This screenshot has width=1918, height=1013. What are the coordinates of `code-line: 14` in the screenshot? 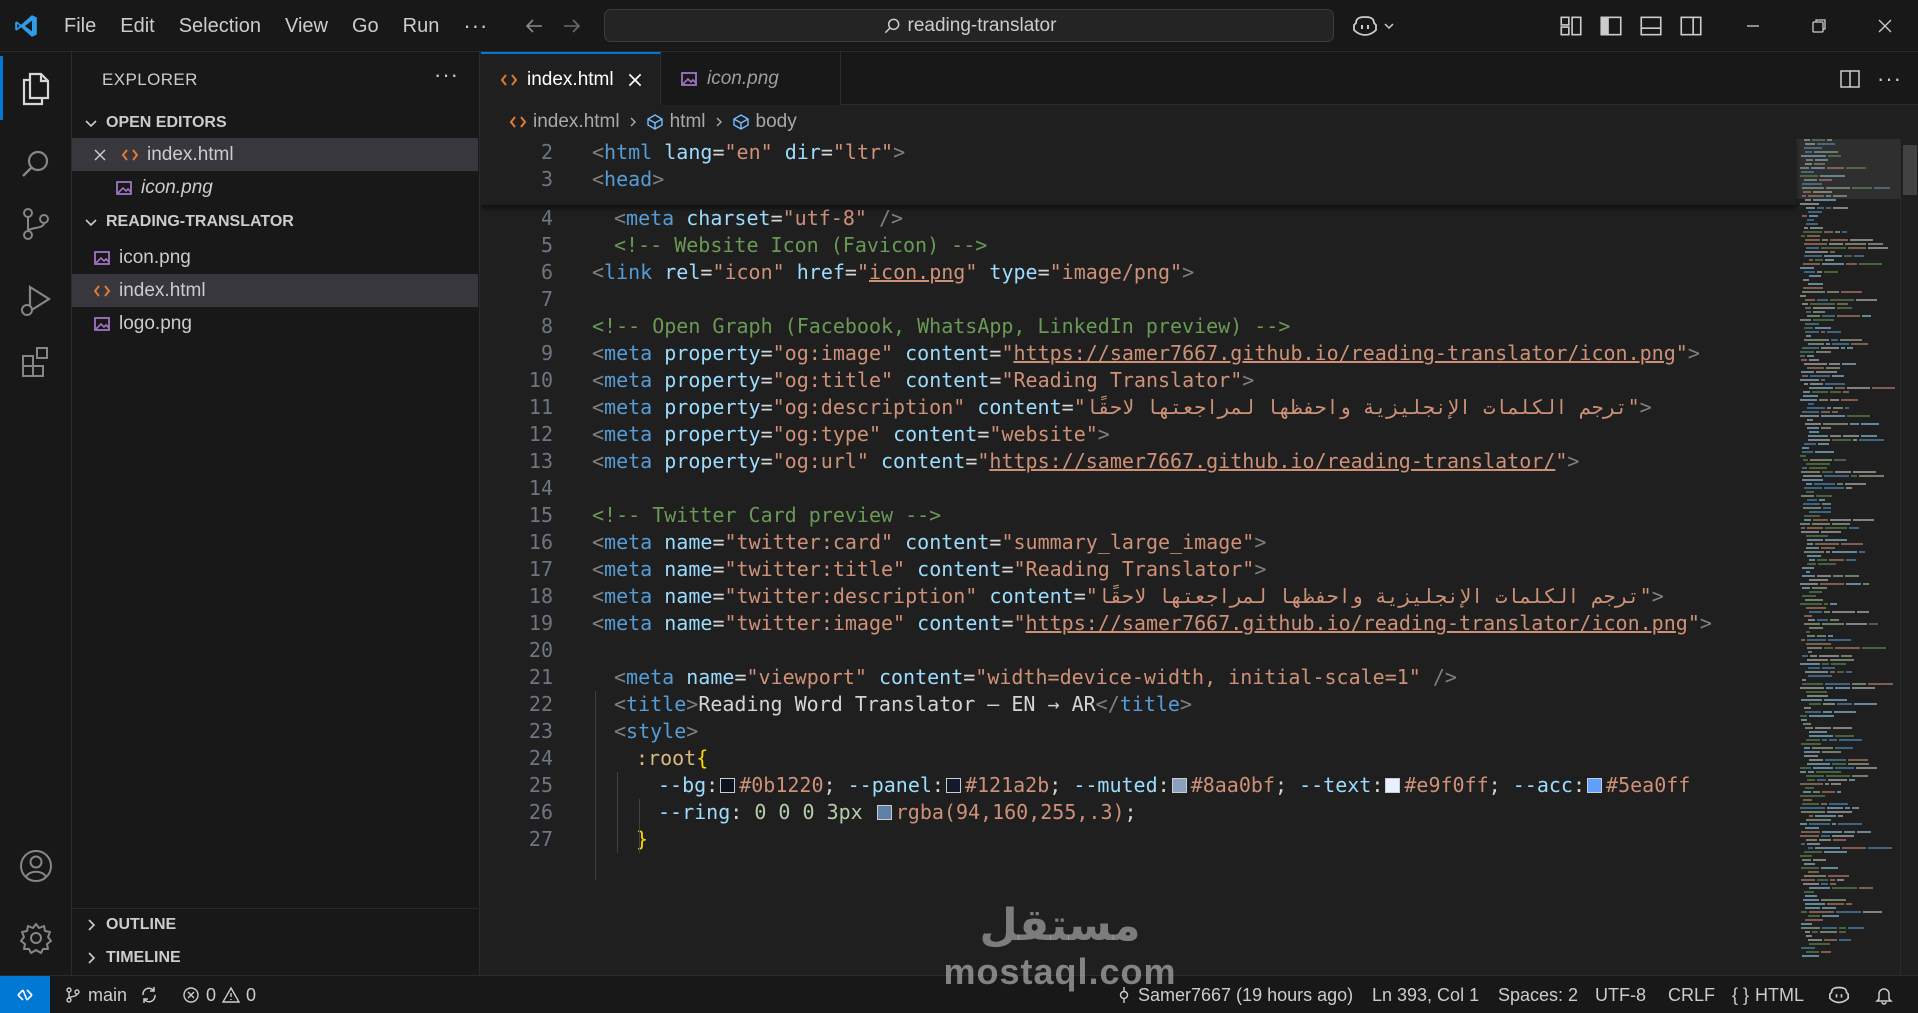 It's located at (1138, 488).